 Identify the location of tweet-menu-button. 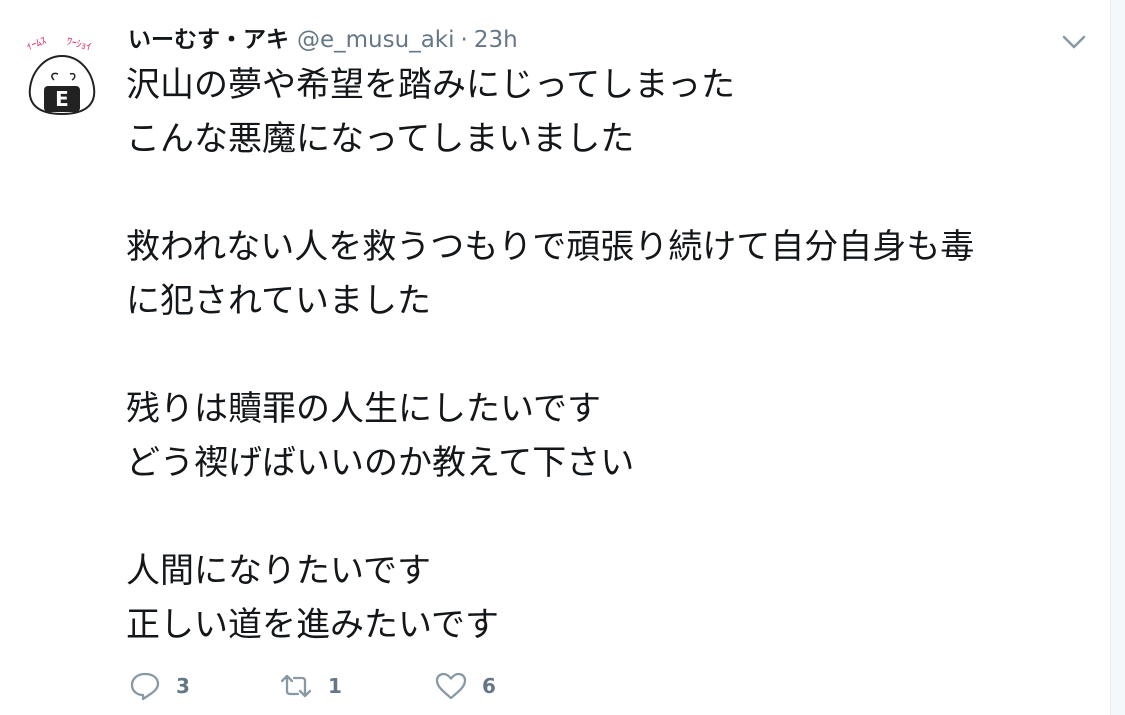
(1074, 42).